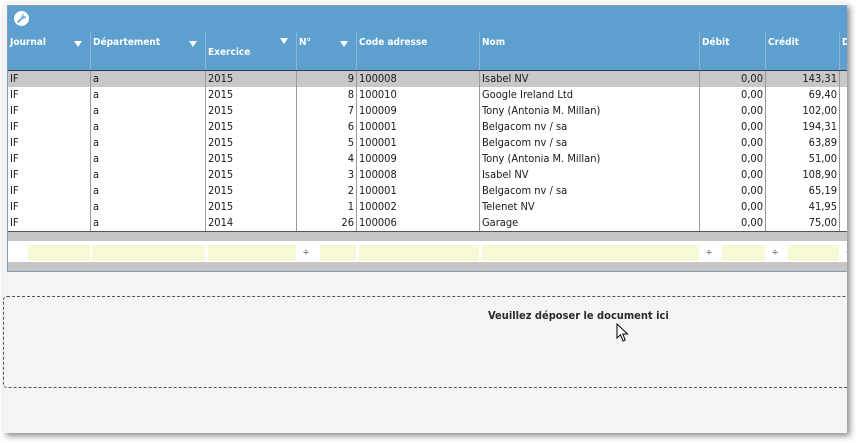  What do you see at coordinates (252, 253) in the screenshot?
I see `filter-input-exercice` at bounding box center [252, 253].